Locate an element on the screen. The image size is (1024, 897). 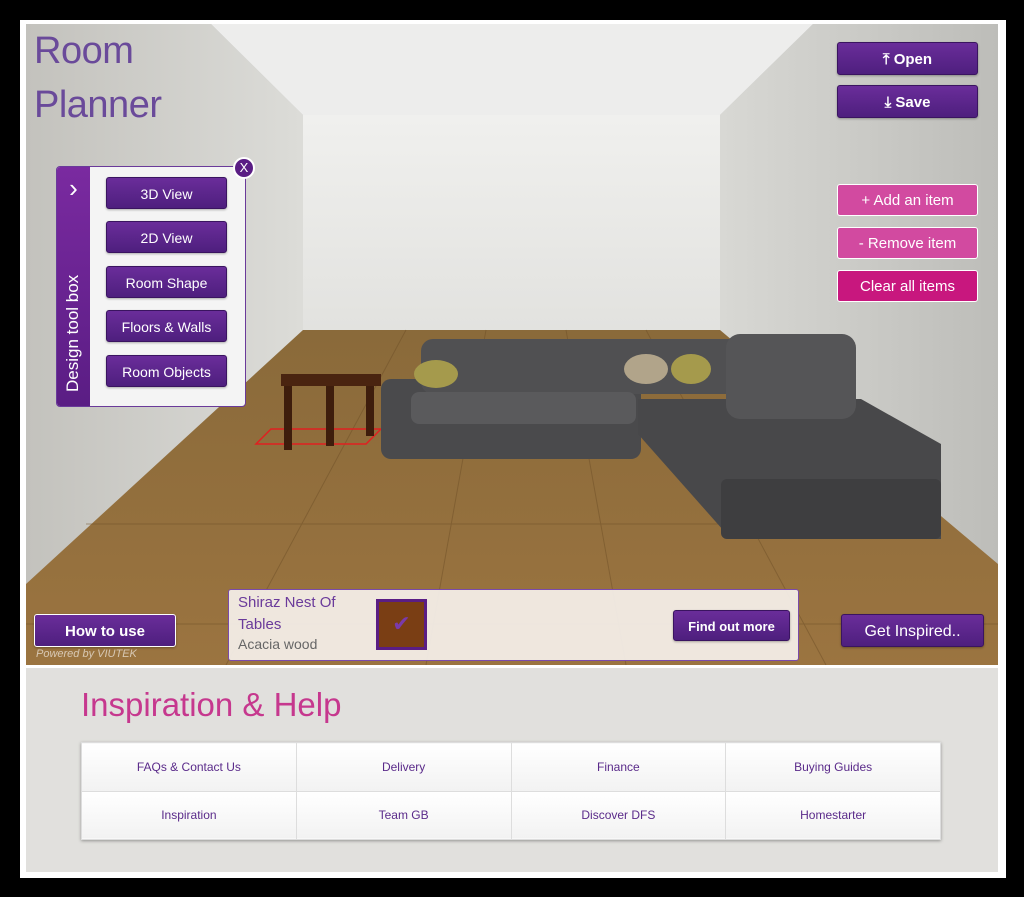
check-icon: ✔ is located at coordinates (401, 623).